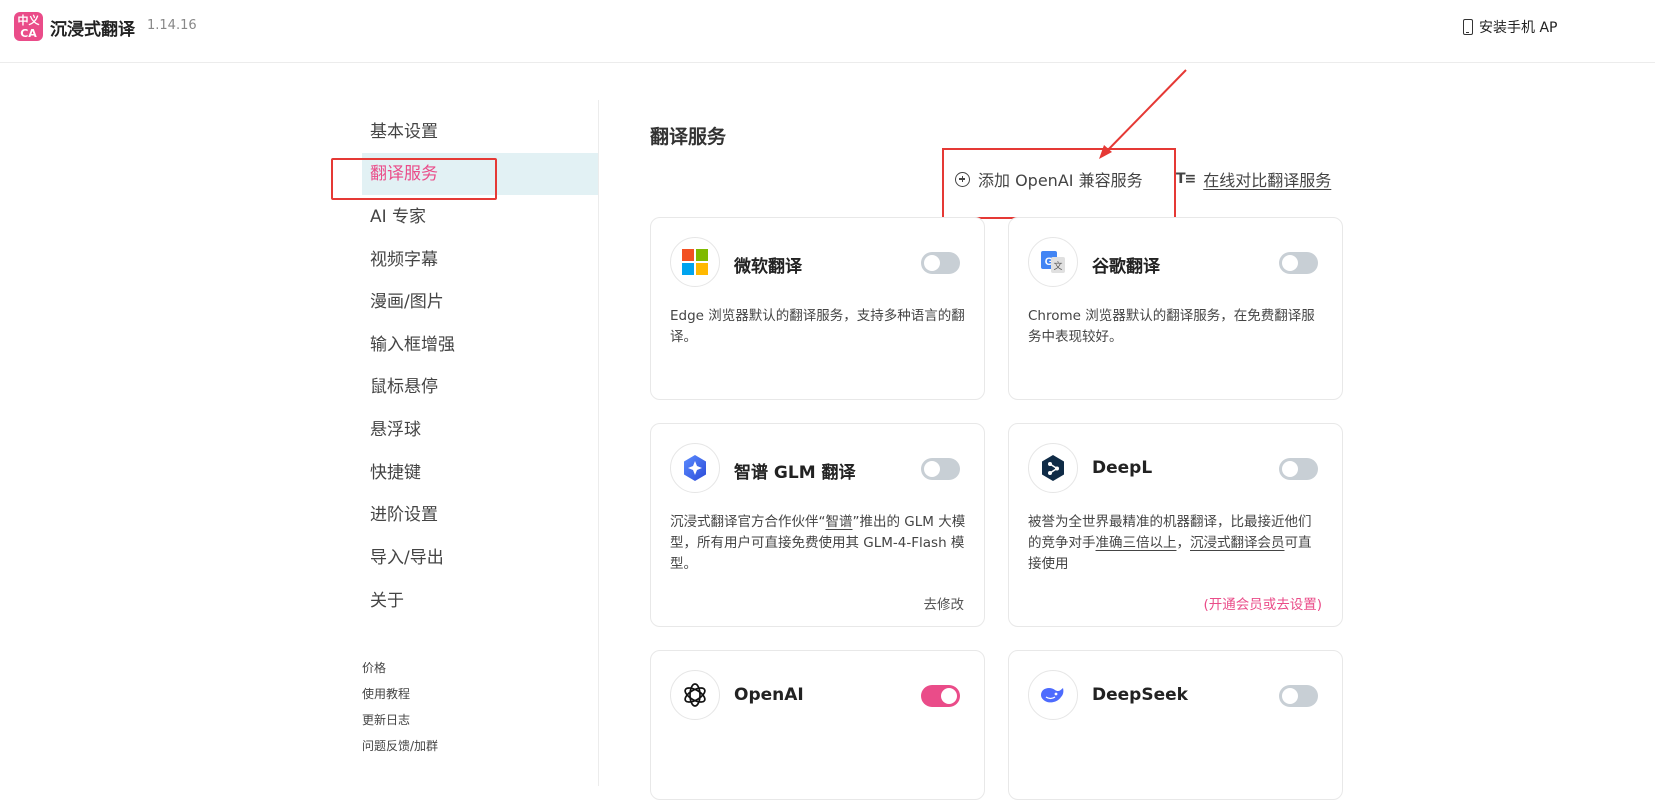  What do you see at coordinates (827, 31) in the screenshot?
I see `top-header: 中义 CA 沉浸式翻译 1.14.16 安装手机 AP` at bounding box center [827, 31].